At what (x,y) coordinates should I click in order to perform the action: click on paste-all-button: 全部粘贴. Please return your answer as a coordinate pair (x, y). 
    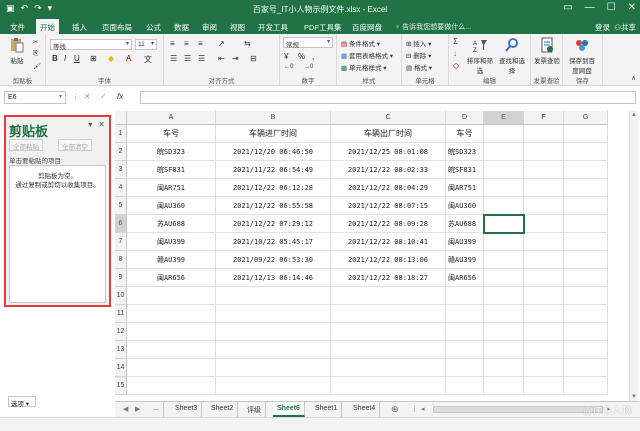
    Looking at the image, I should click on (26, 145).